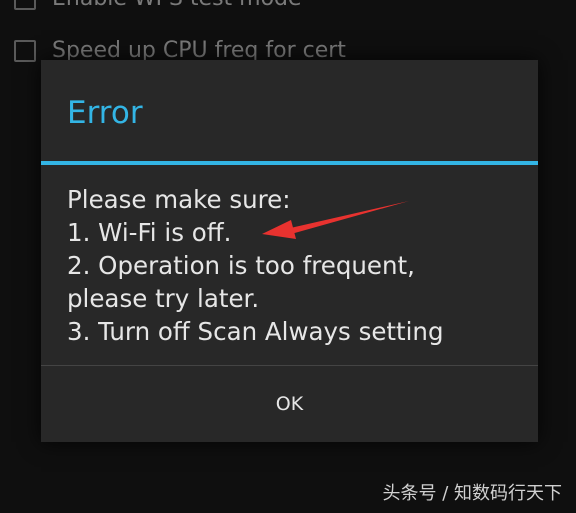  I want to click on watermark: 头条号 / 知数码行天下, so click(472, 493).